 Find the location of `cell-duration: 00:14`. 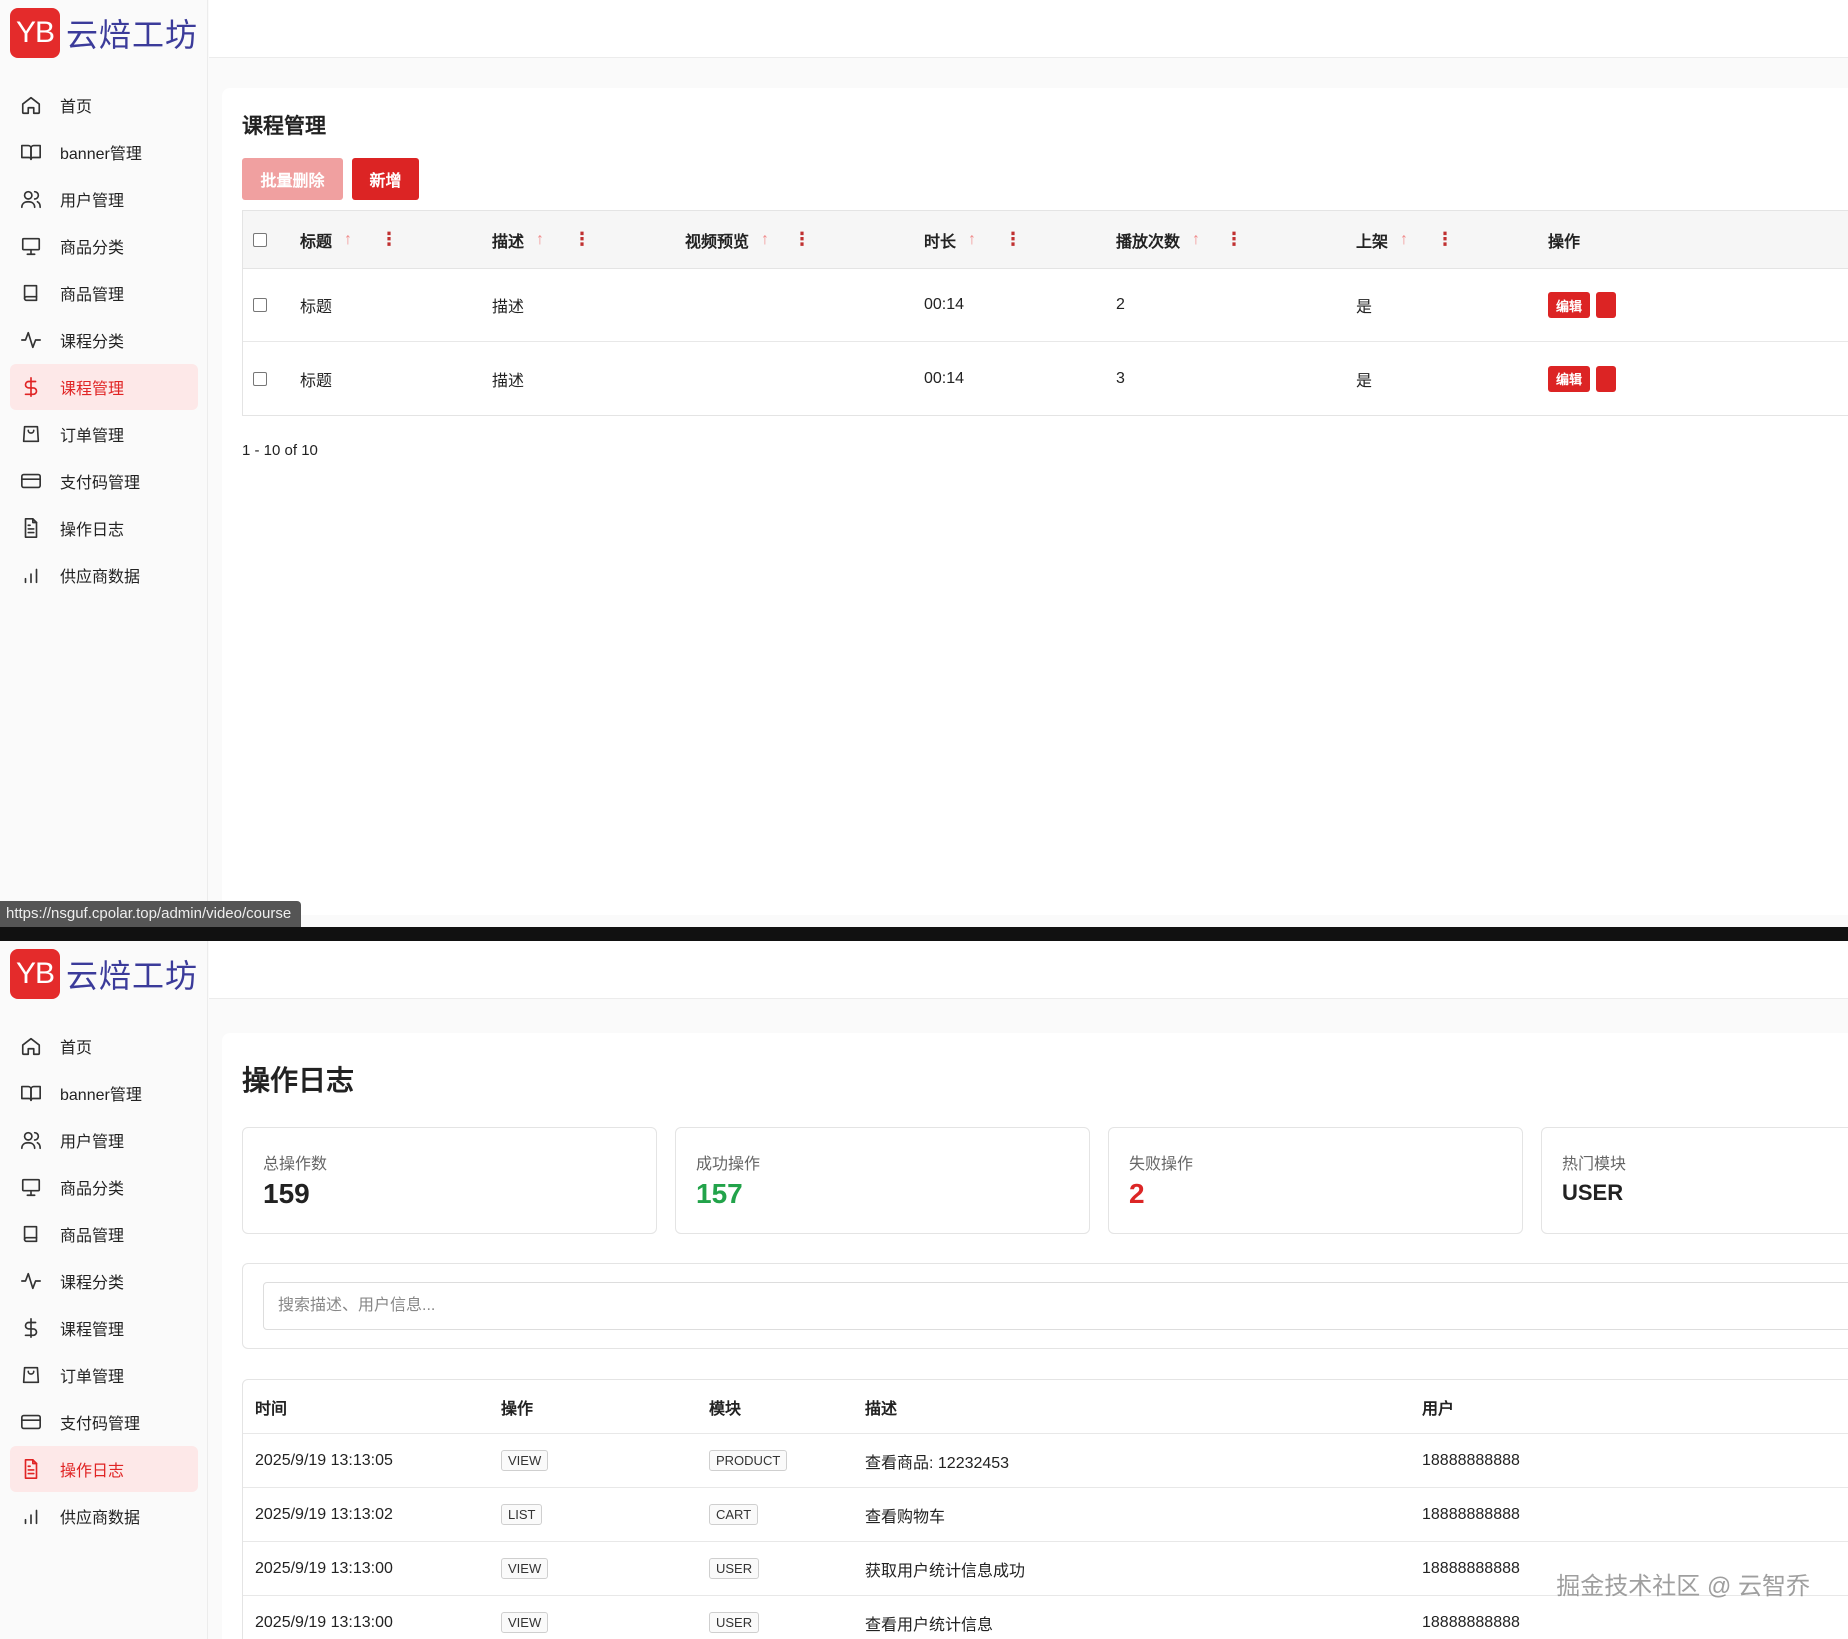

cell-duration: 00:14 is located at coordinates (944, 304).